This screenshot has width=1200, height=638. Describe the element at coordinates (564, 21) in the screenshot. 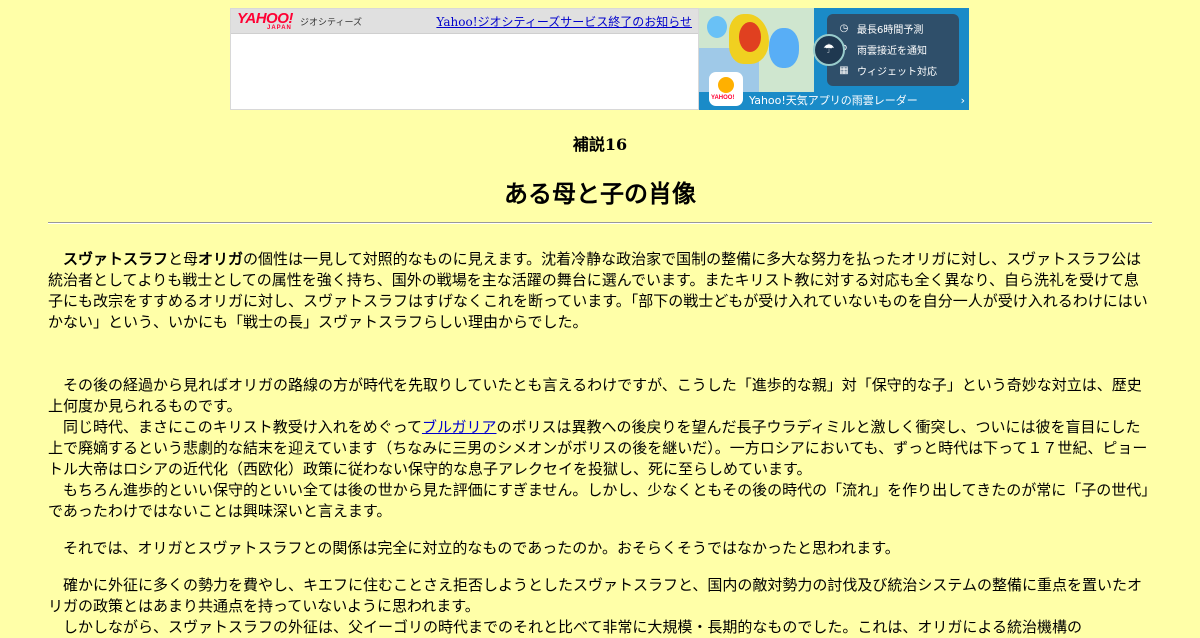

I see `service-end-notice-link: Yahoo!ジオシティーズサービス終了のお知らせ` at that location.